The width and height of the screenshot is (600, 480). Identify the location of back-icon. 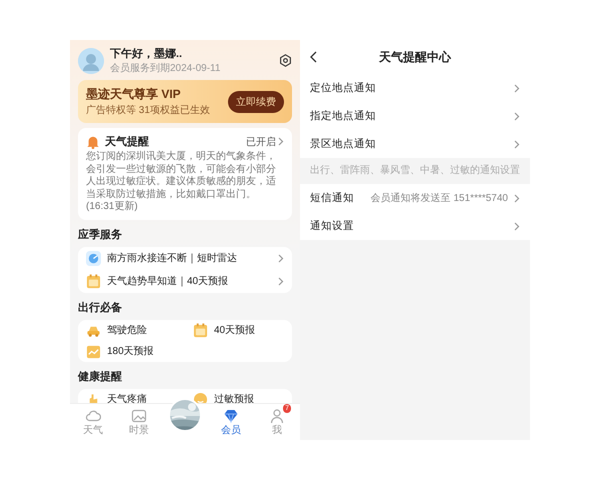
(313, 57).